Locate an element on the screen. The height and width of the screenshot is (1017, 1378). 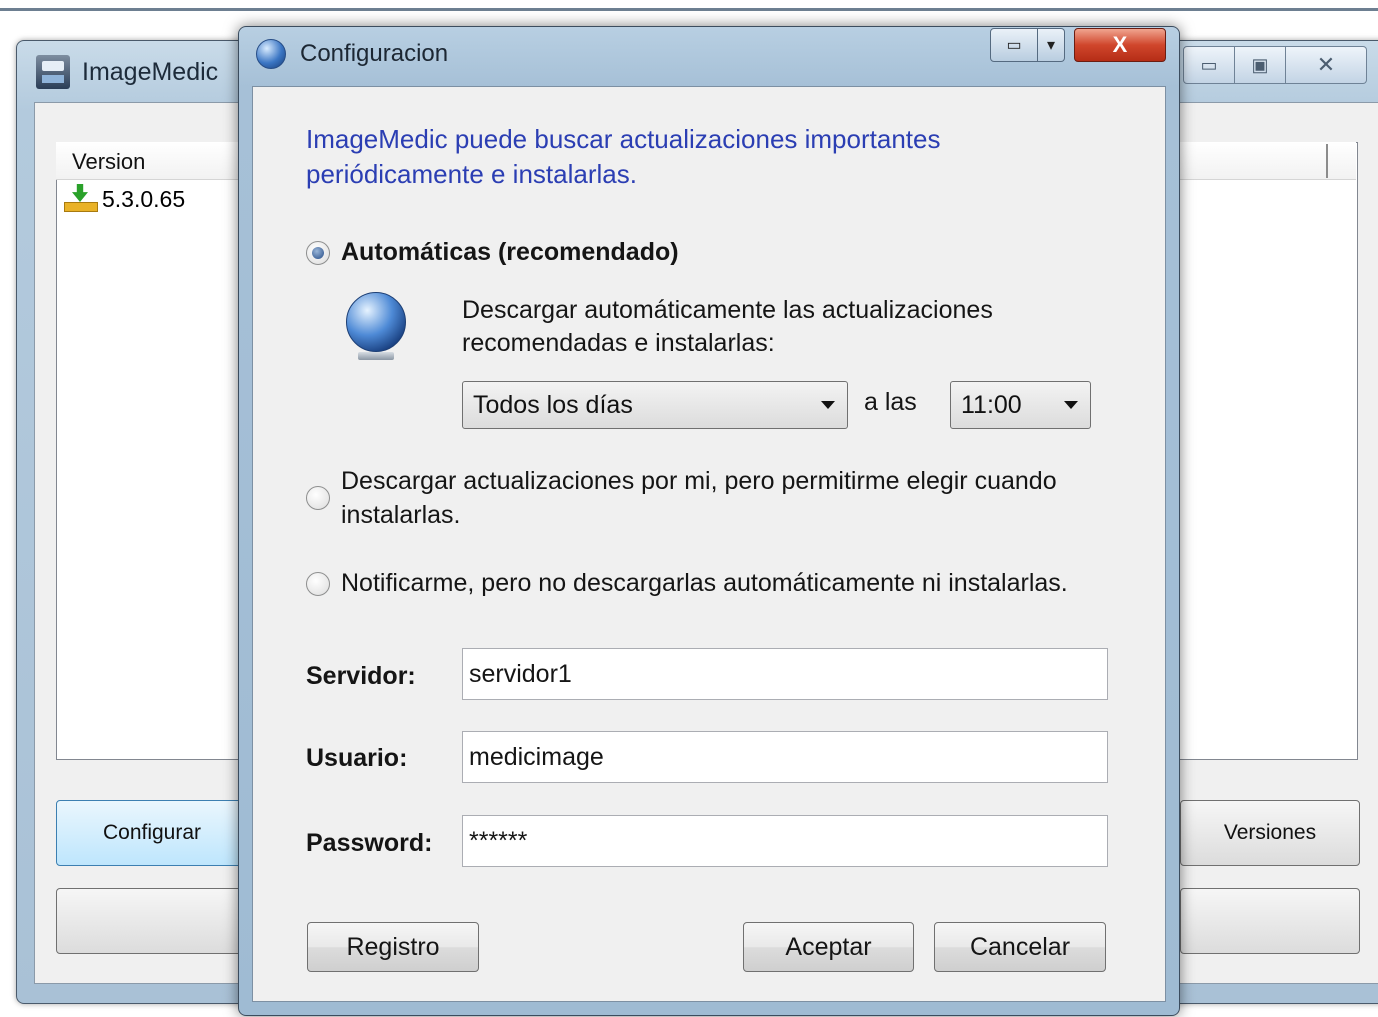
version-value: 5.3.0.65 is located at coordinates (144, 198).